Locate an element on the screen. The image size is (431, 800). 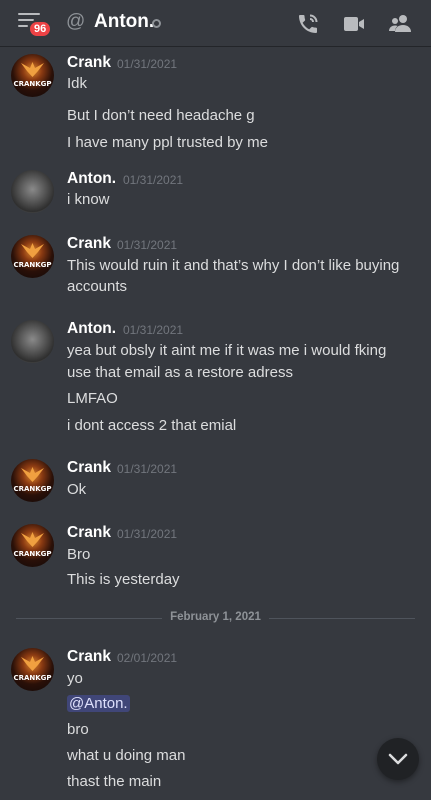
unread-badge: 96 is located at coordinates (40, 29).